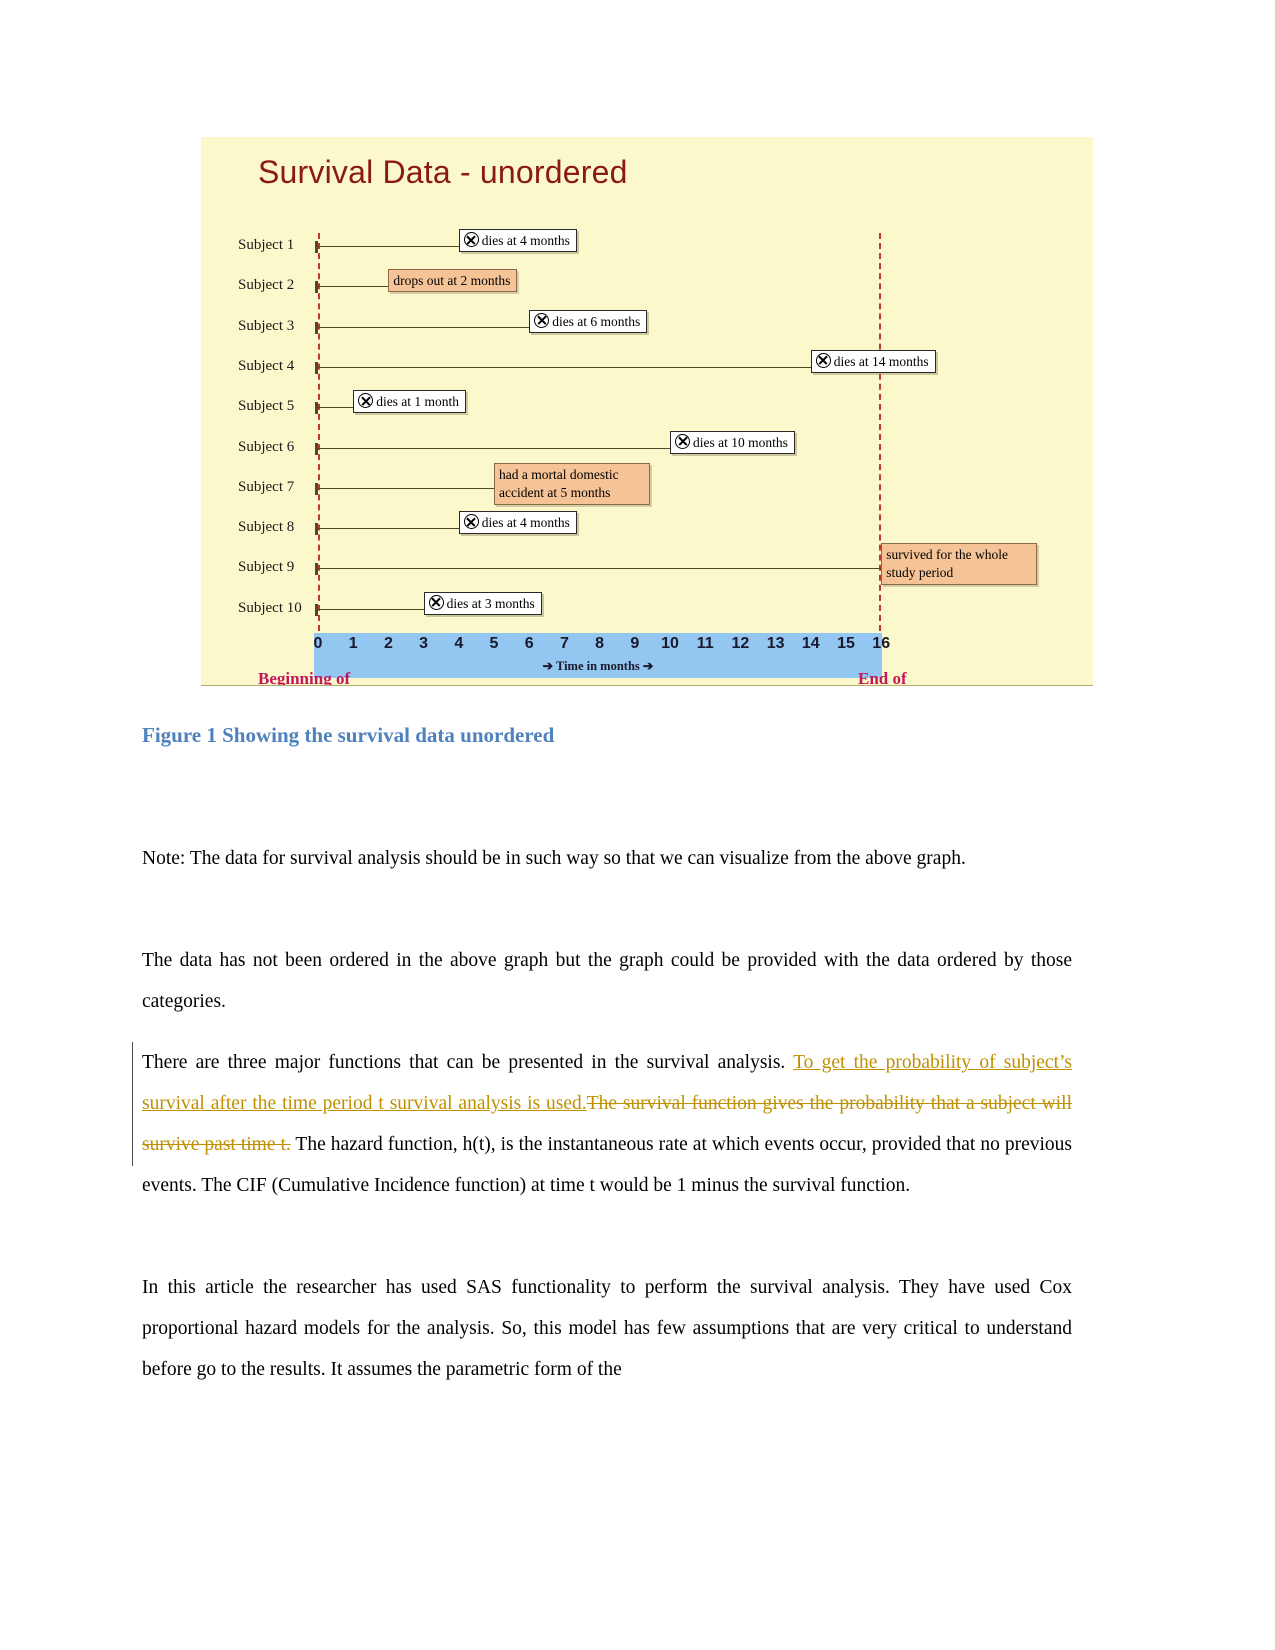 This screenshot has height=1650, width=1275. What do you see at coordinates (775, 643) in the screenshot?
I see `axis-tick-label: 13` at bounding box center [775, 643].